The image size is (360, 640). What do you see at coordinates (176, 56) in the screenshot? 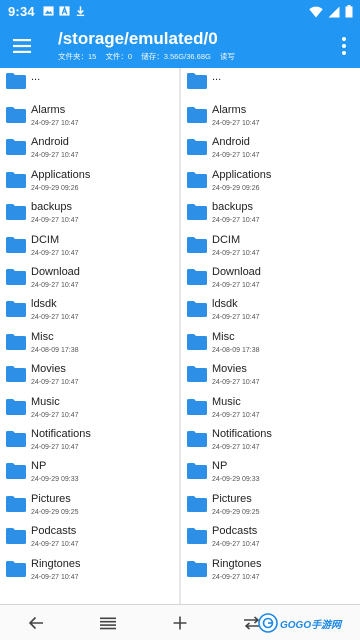
I see `storage-usage: 储存：3.56G/36.68G` at bounding box center [176, 56].